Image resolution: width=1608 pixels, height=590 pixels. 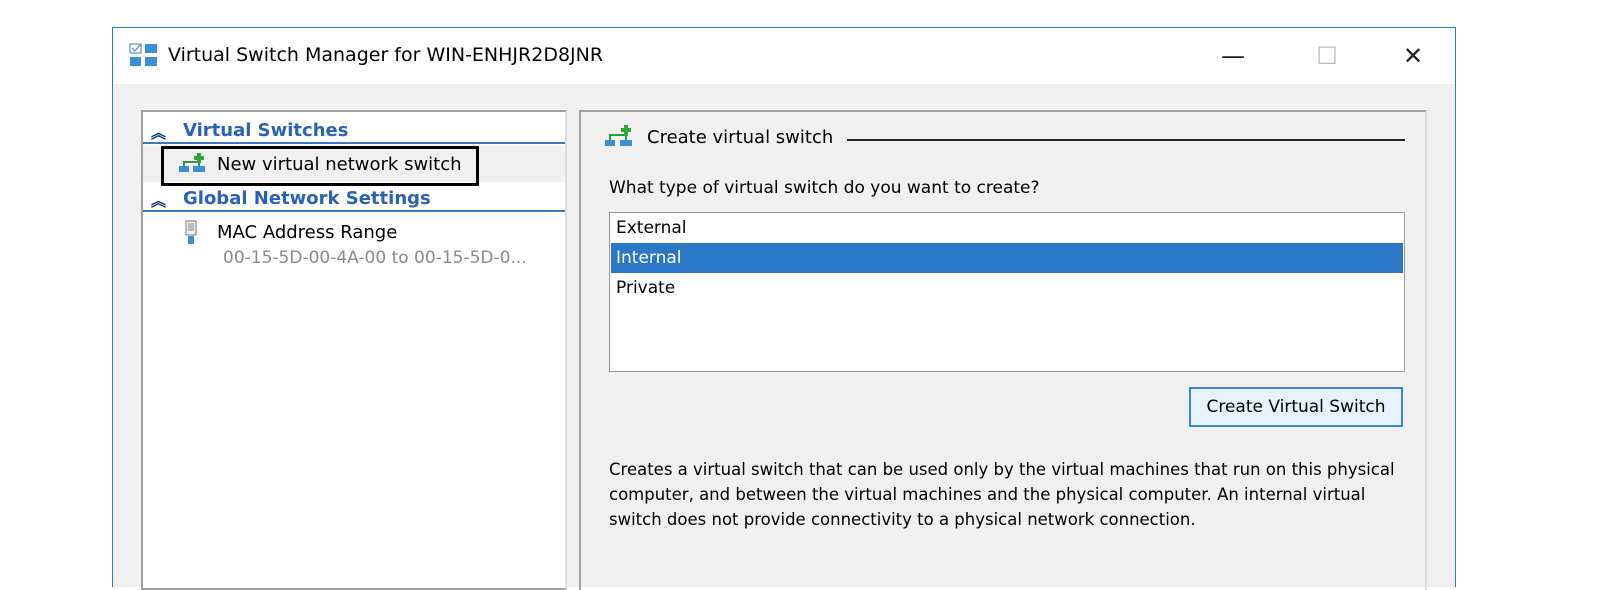 I want to click on option-private: Private, so click(x=1007, y=288).